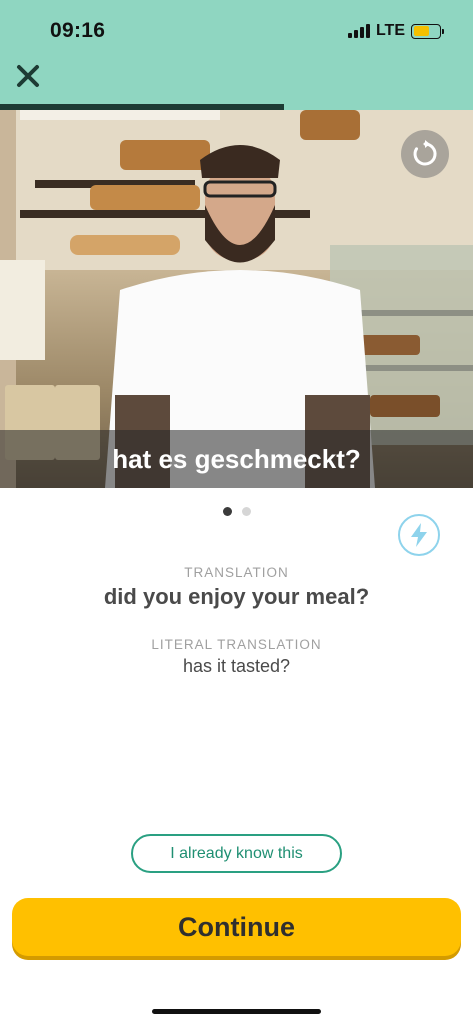 Image resolution: width=473 pixels, height=1024 pixels. I want to click on translation-text: did you enjoy your meal?, so click(236, 596).